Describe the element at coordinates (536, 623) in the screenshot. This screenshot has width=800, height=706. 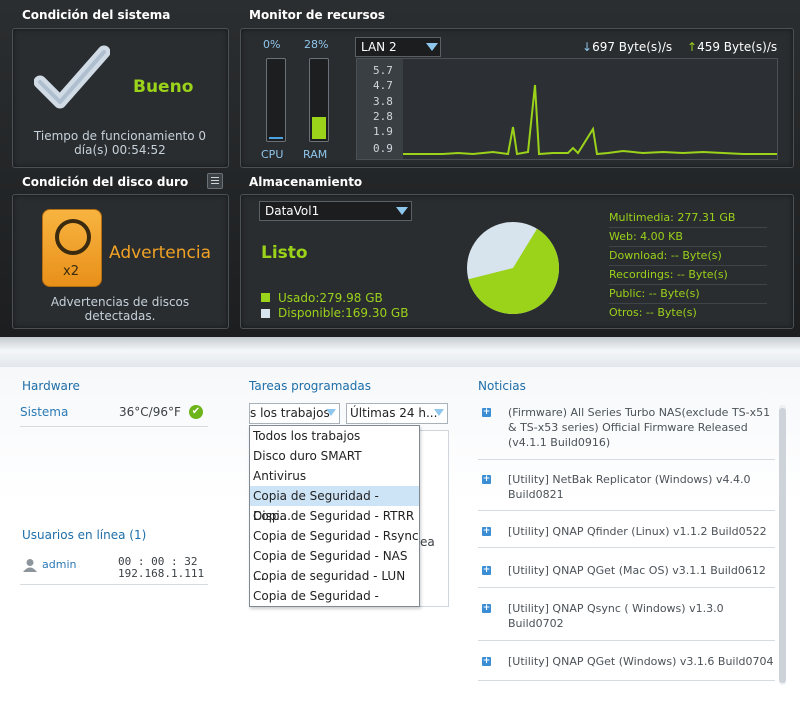
I see `news-line: Build0702` at that location.